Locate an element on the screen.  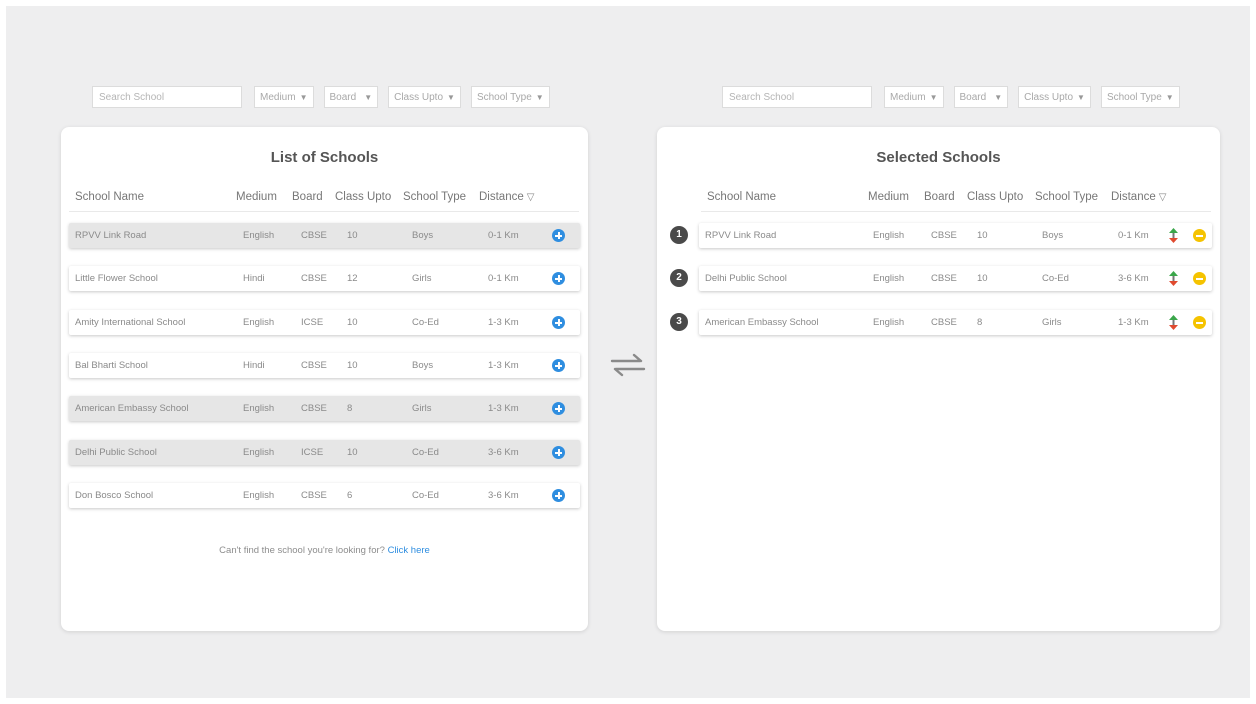
click-here-link: Click here is located at coordinates (409, 550).